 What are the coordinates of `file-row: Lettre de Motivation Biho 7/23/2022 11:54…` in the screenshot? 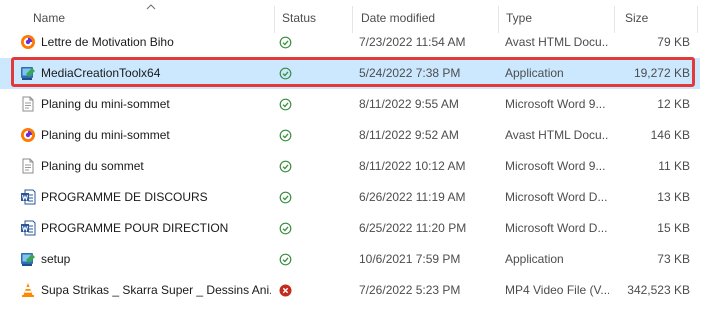 It's located at (350, 42).